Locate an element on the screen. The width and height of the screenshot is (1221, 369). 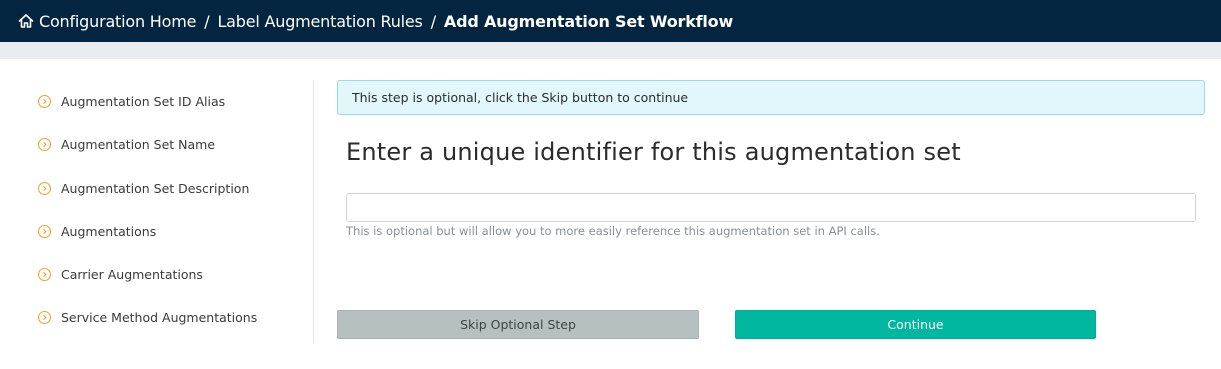
step-augmentations: Augmentations is located at coordinates (97, 231).